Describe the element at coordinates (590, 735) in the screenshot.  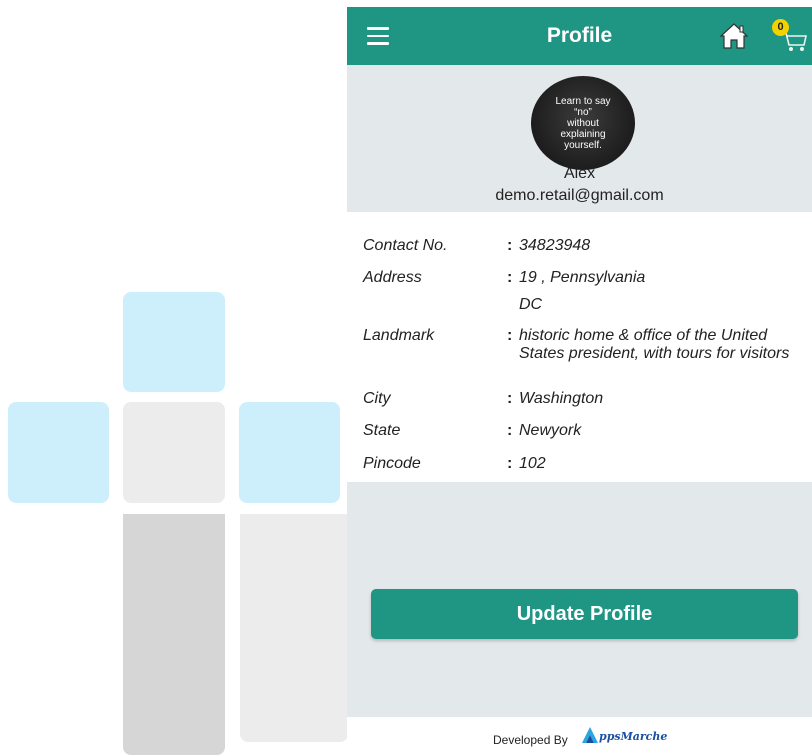
I see `brand-logo-icon` at that location.